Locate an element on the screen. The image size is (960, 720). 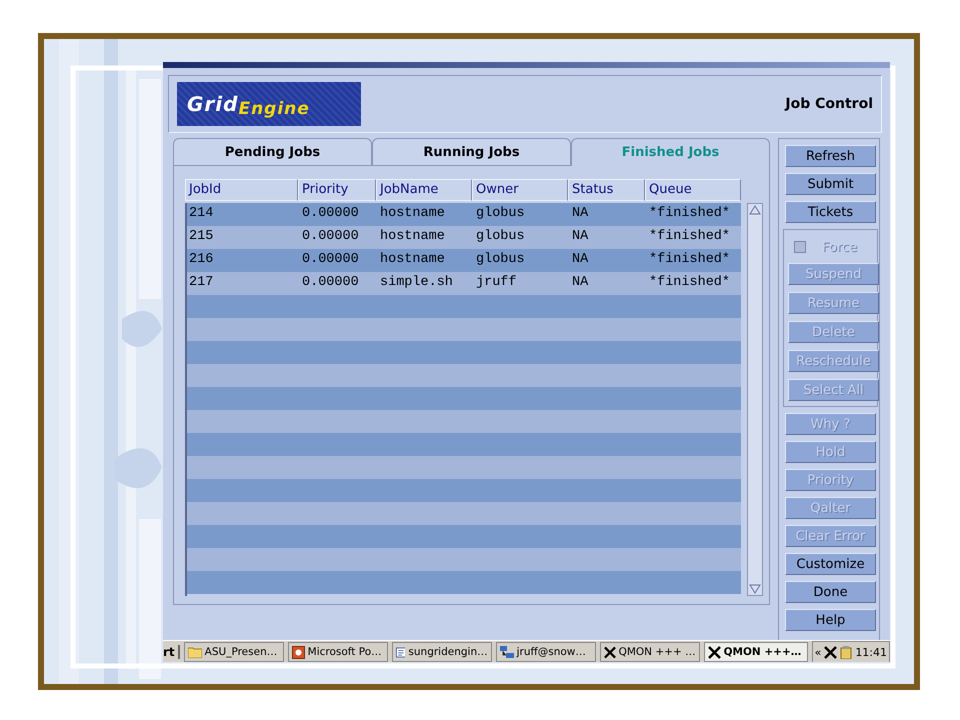
clock: 11:41 is located at coordinates (871, 652).